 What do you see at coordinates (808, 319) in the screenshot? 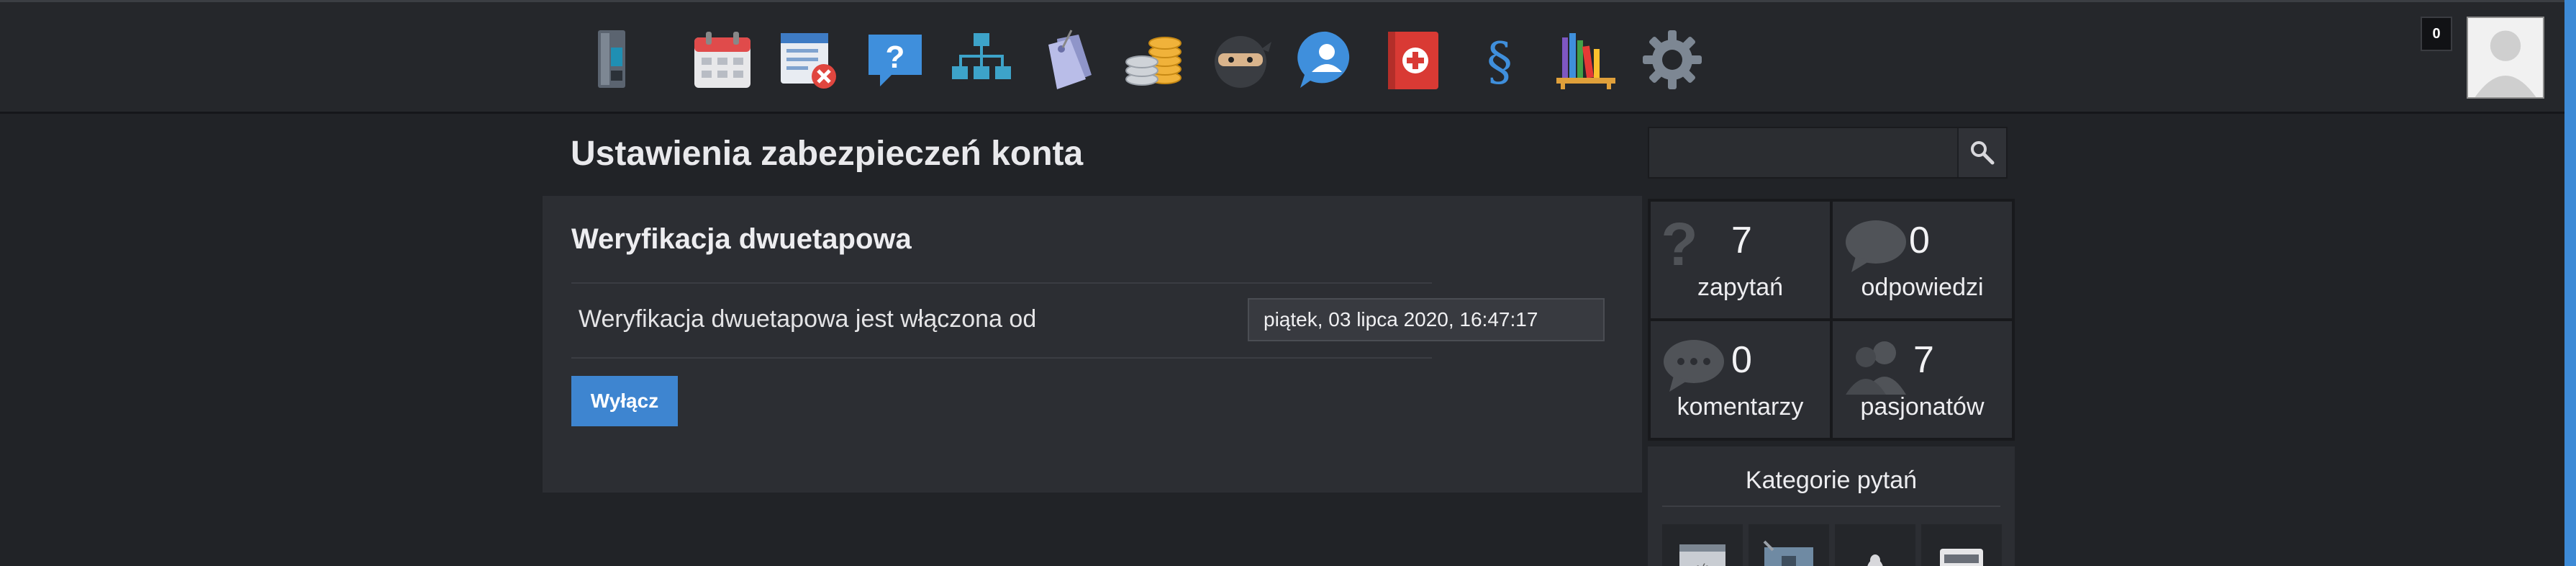
I see `two-factor-status-label: Weryfikacja dwuetapowa jest włączona od` at bounding box center [808, 319].